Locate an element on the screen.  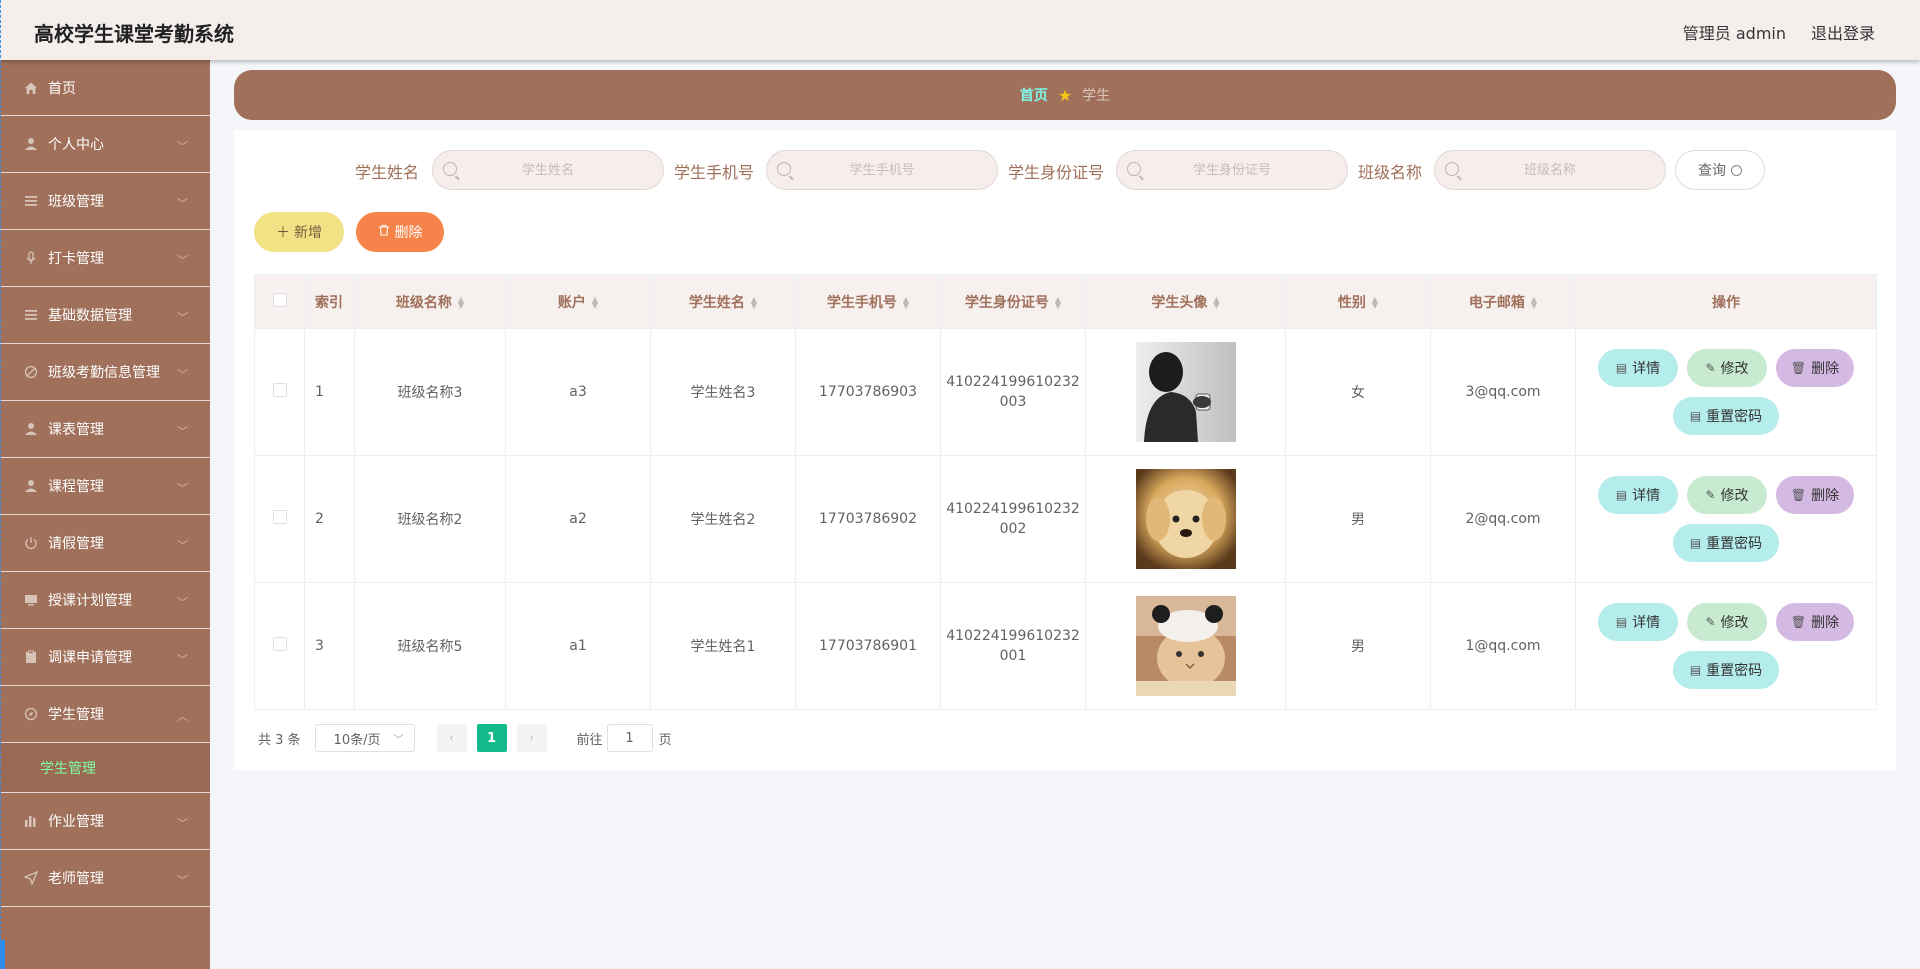
search-student-phone-field is located at coordinates (882, 170).